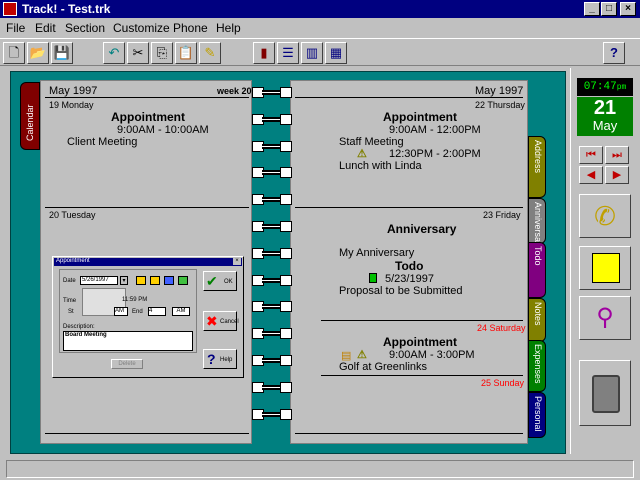  What do you see at coordinates (71, 105) in the screenshot?
I see `day-label: 19 Monday` at bounding box center [71, 105].